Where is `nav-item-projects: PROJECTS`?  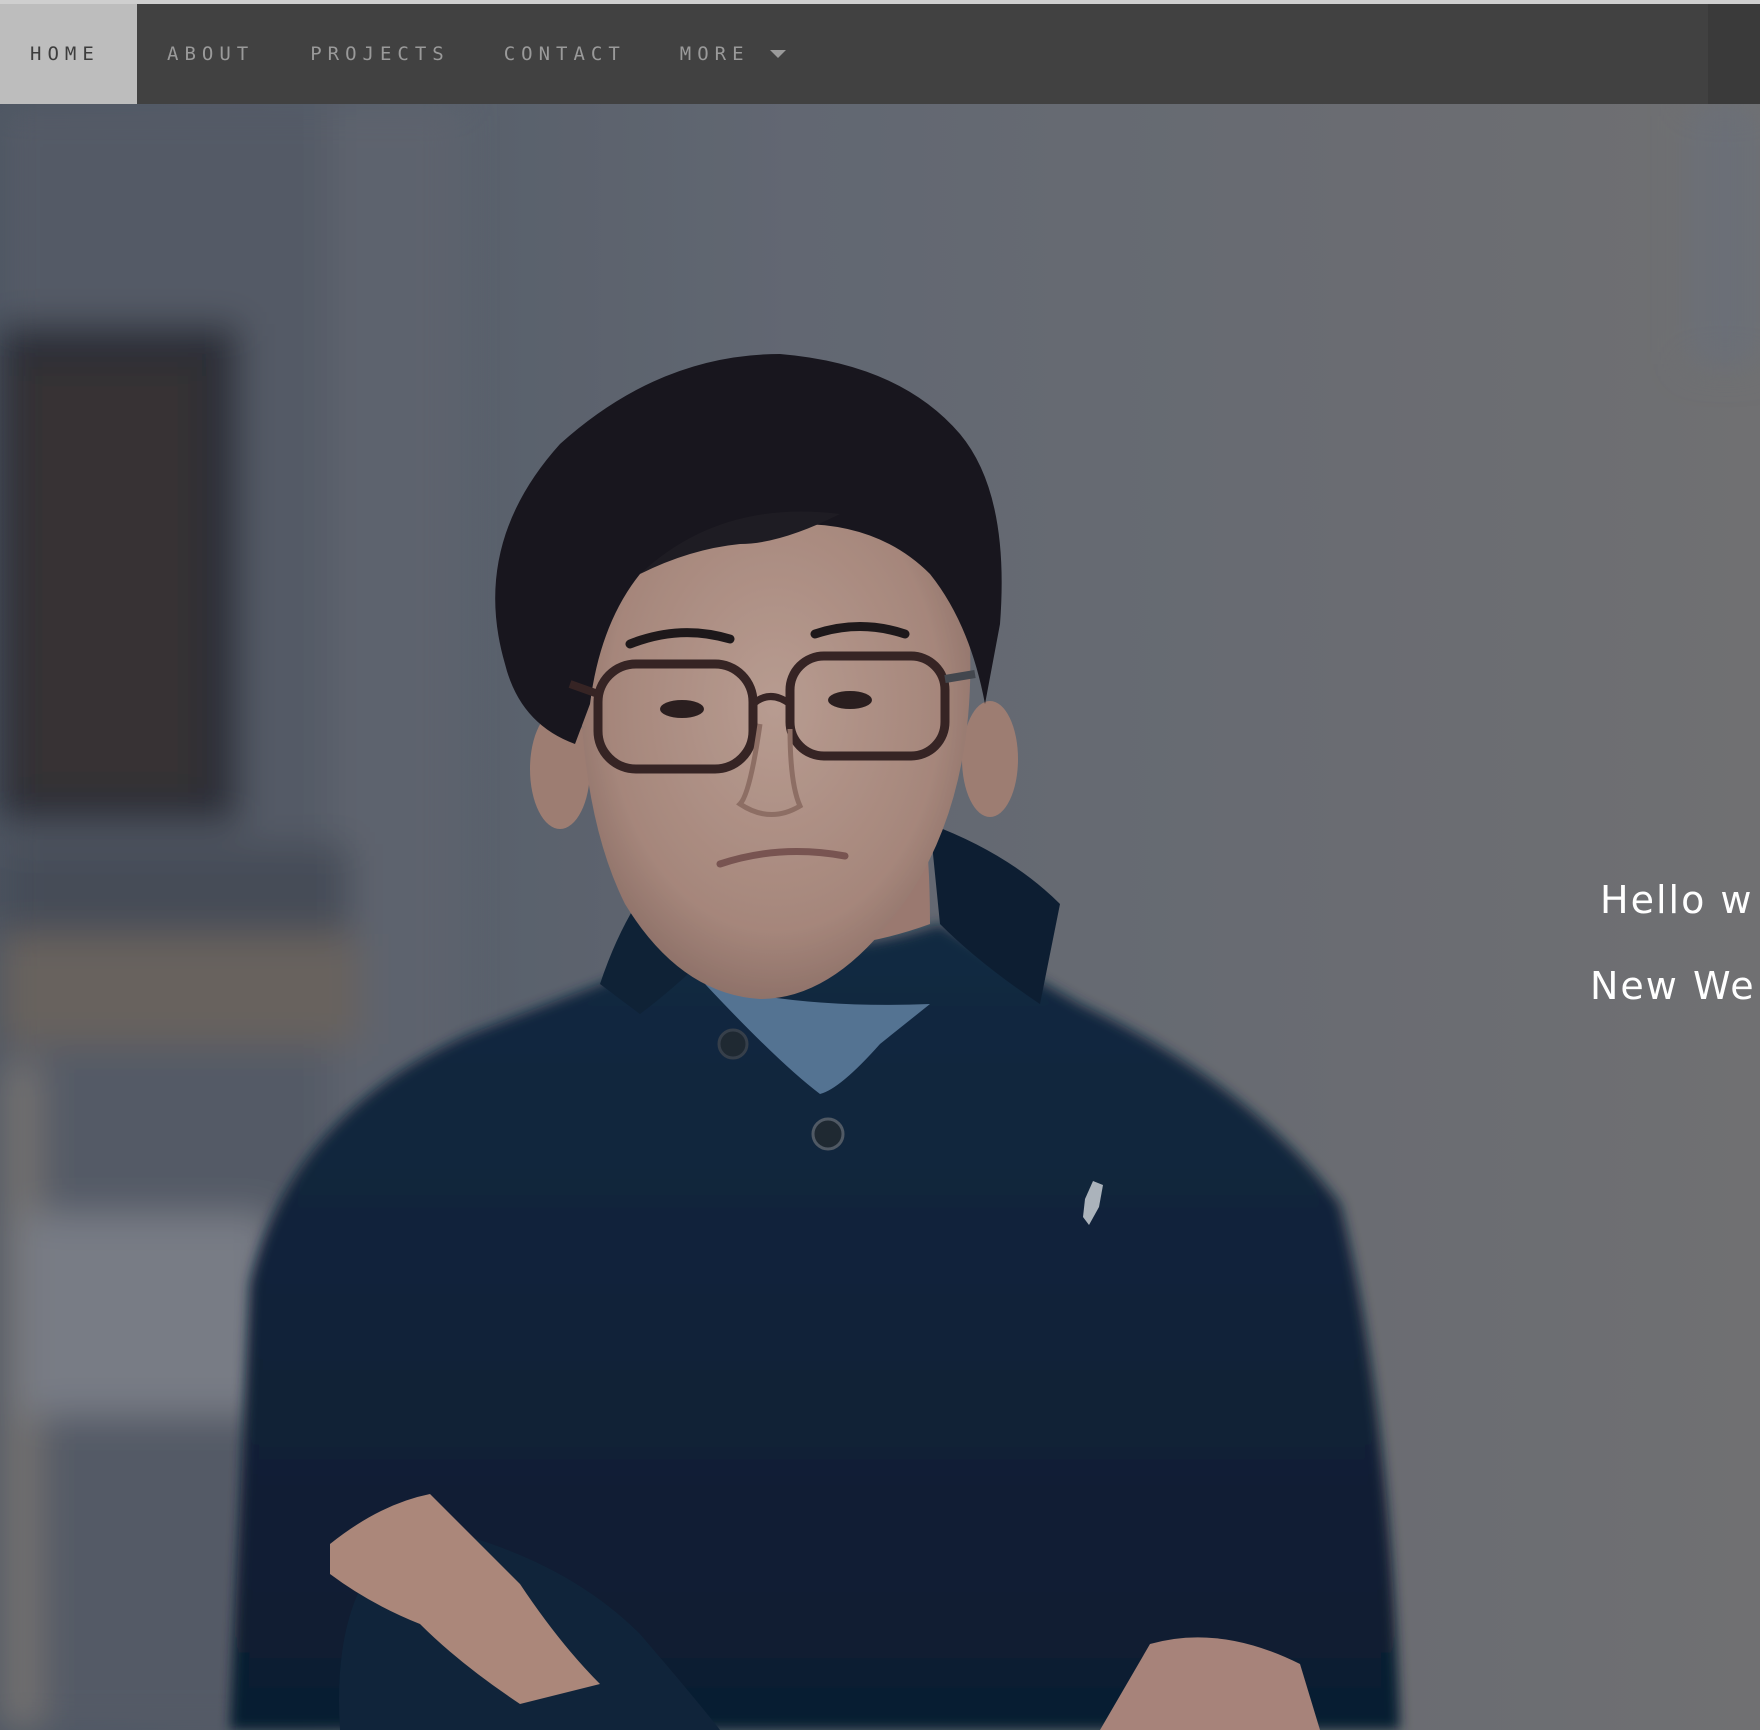 nav-item-projects: PROJECTS is located at coordinates (383, 54).